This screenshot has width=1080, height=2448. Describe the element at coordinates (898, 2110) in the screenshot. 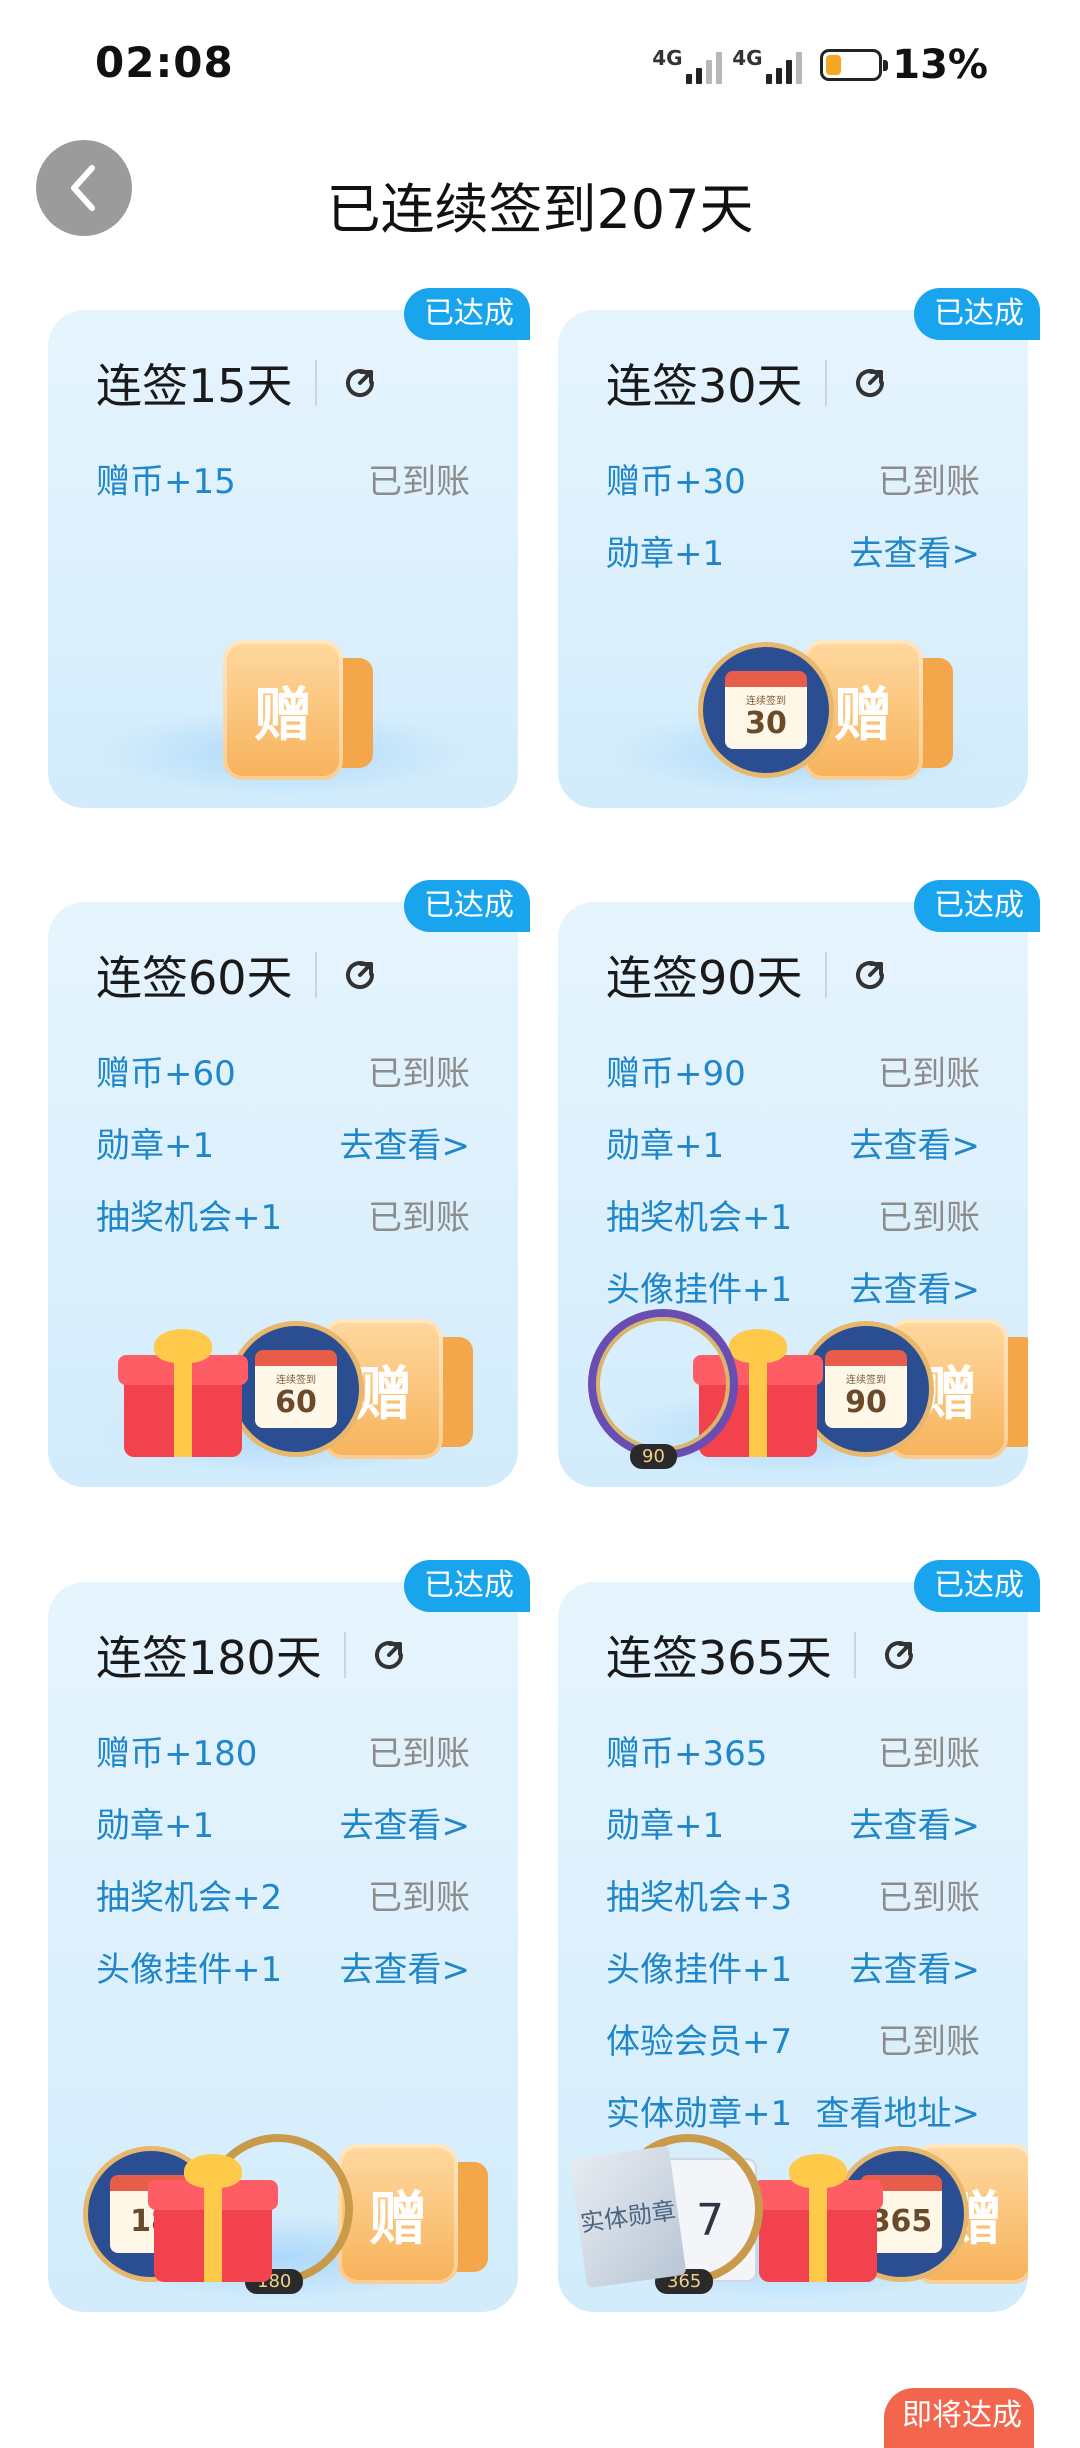

I see `view-link: 查看地址>` at that location.